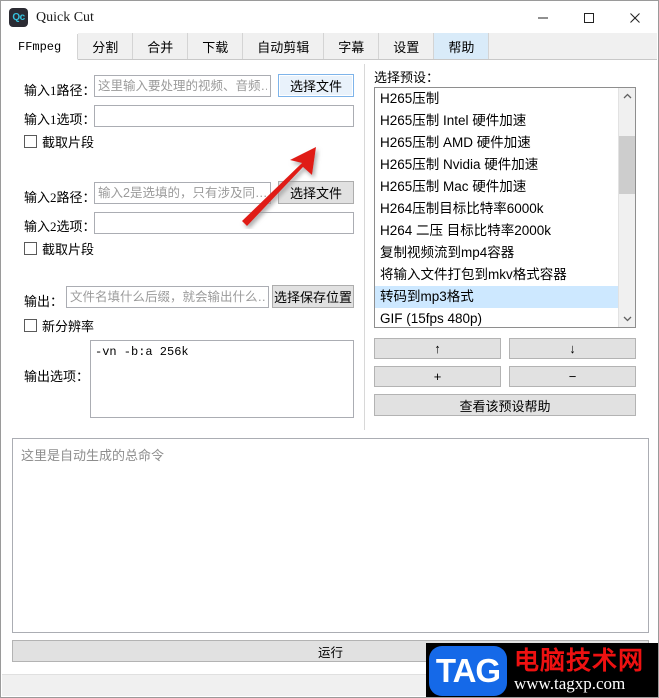  Describe the element at coordinates (497, 187) in the screenshot. I see `preset-item: H265压制 Mac 硬件加速` at that location.